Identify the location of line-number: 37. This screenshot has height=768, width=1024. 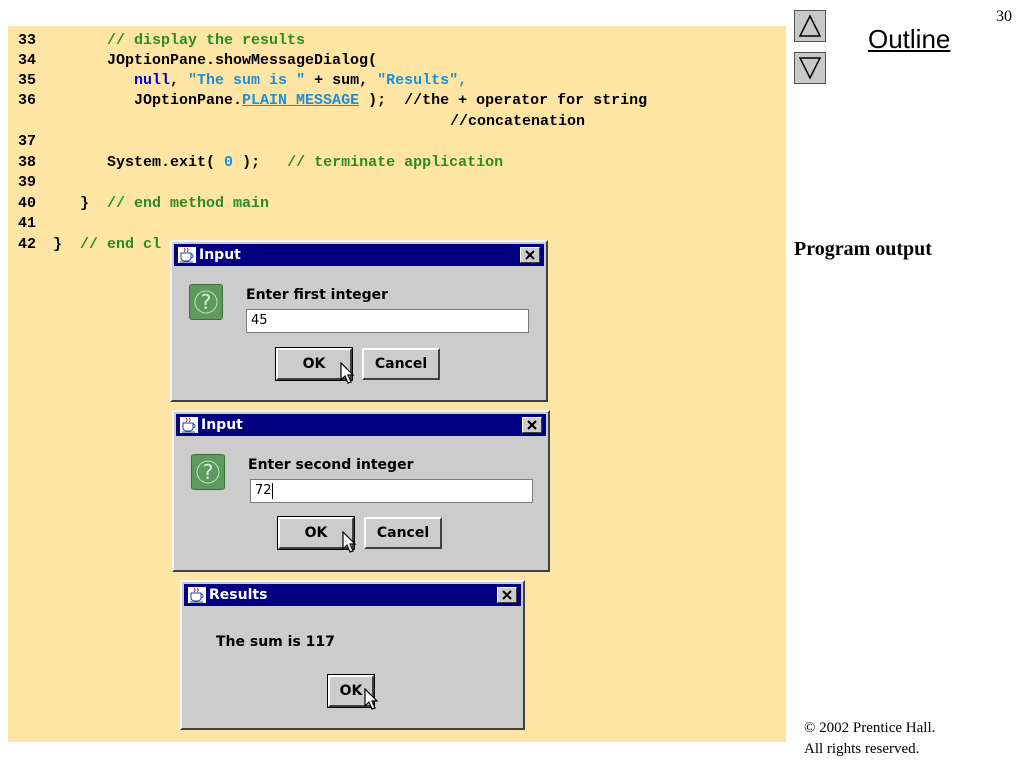
(27, 141).